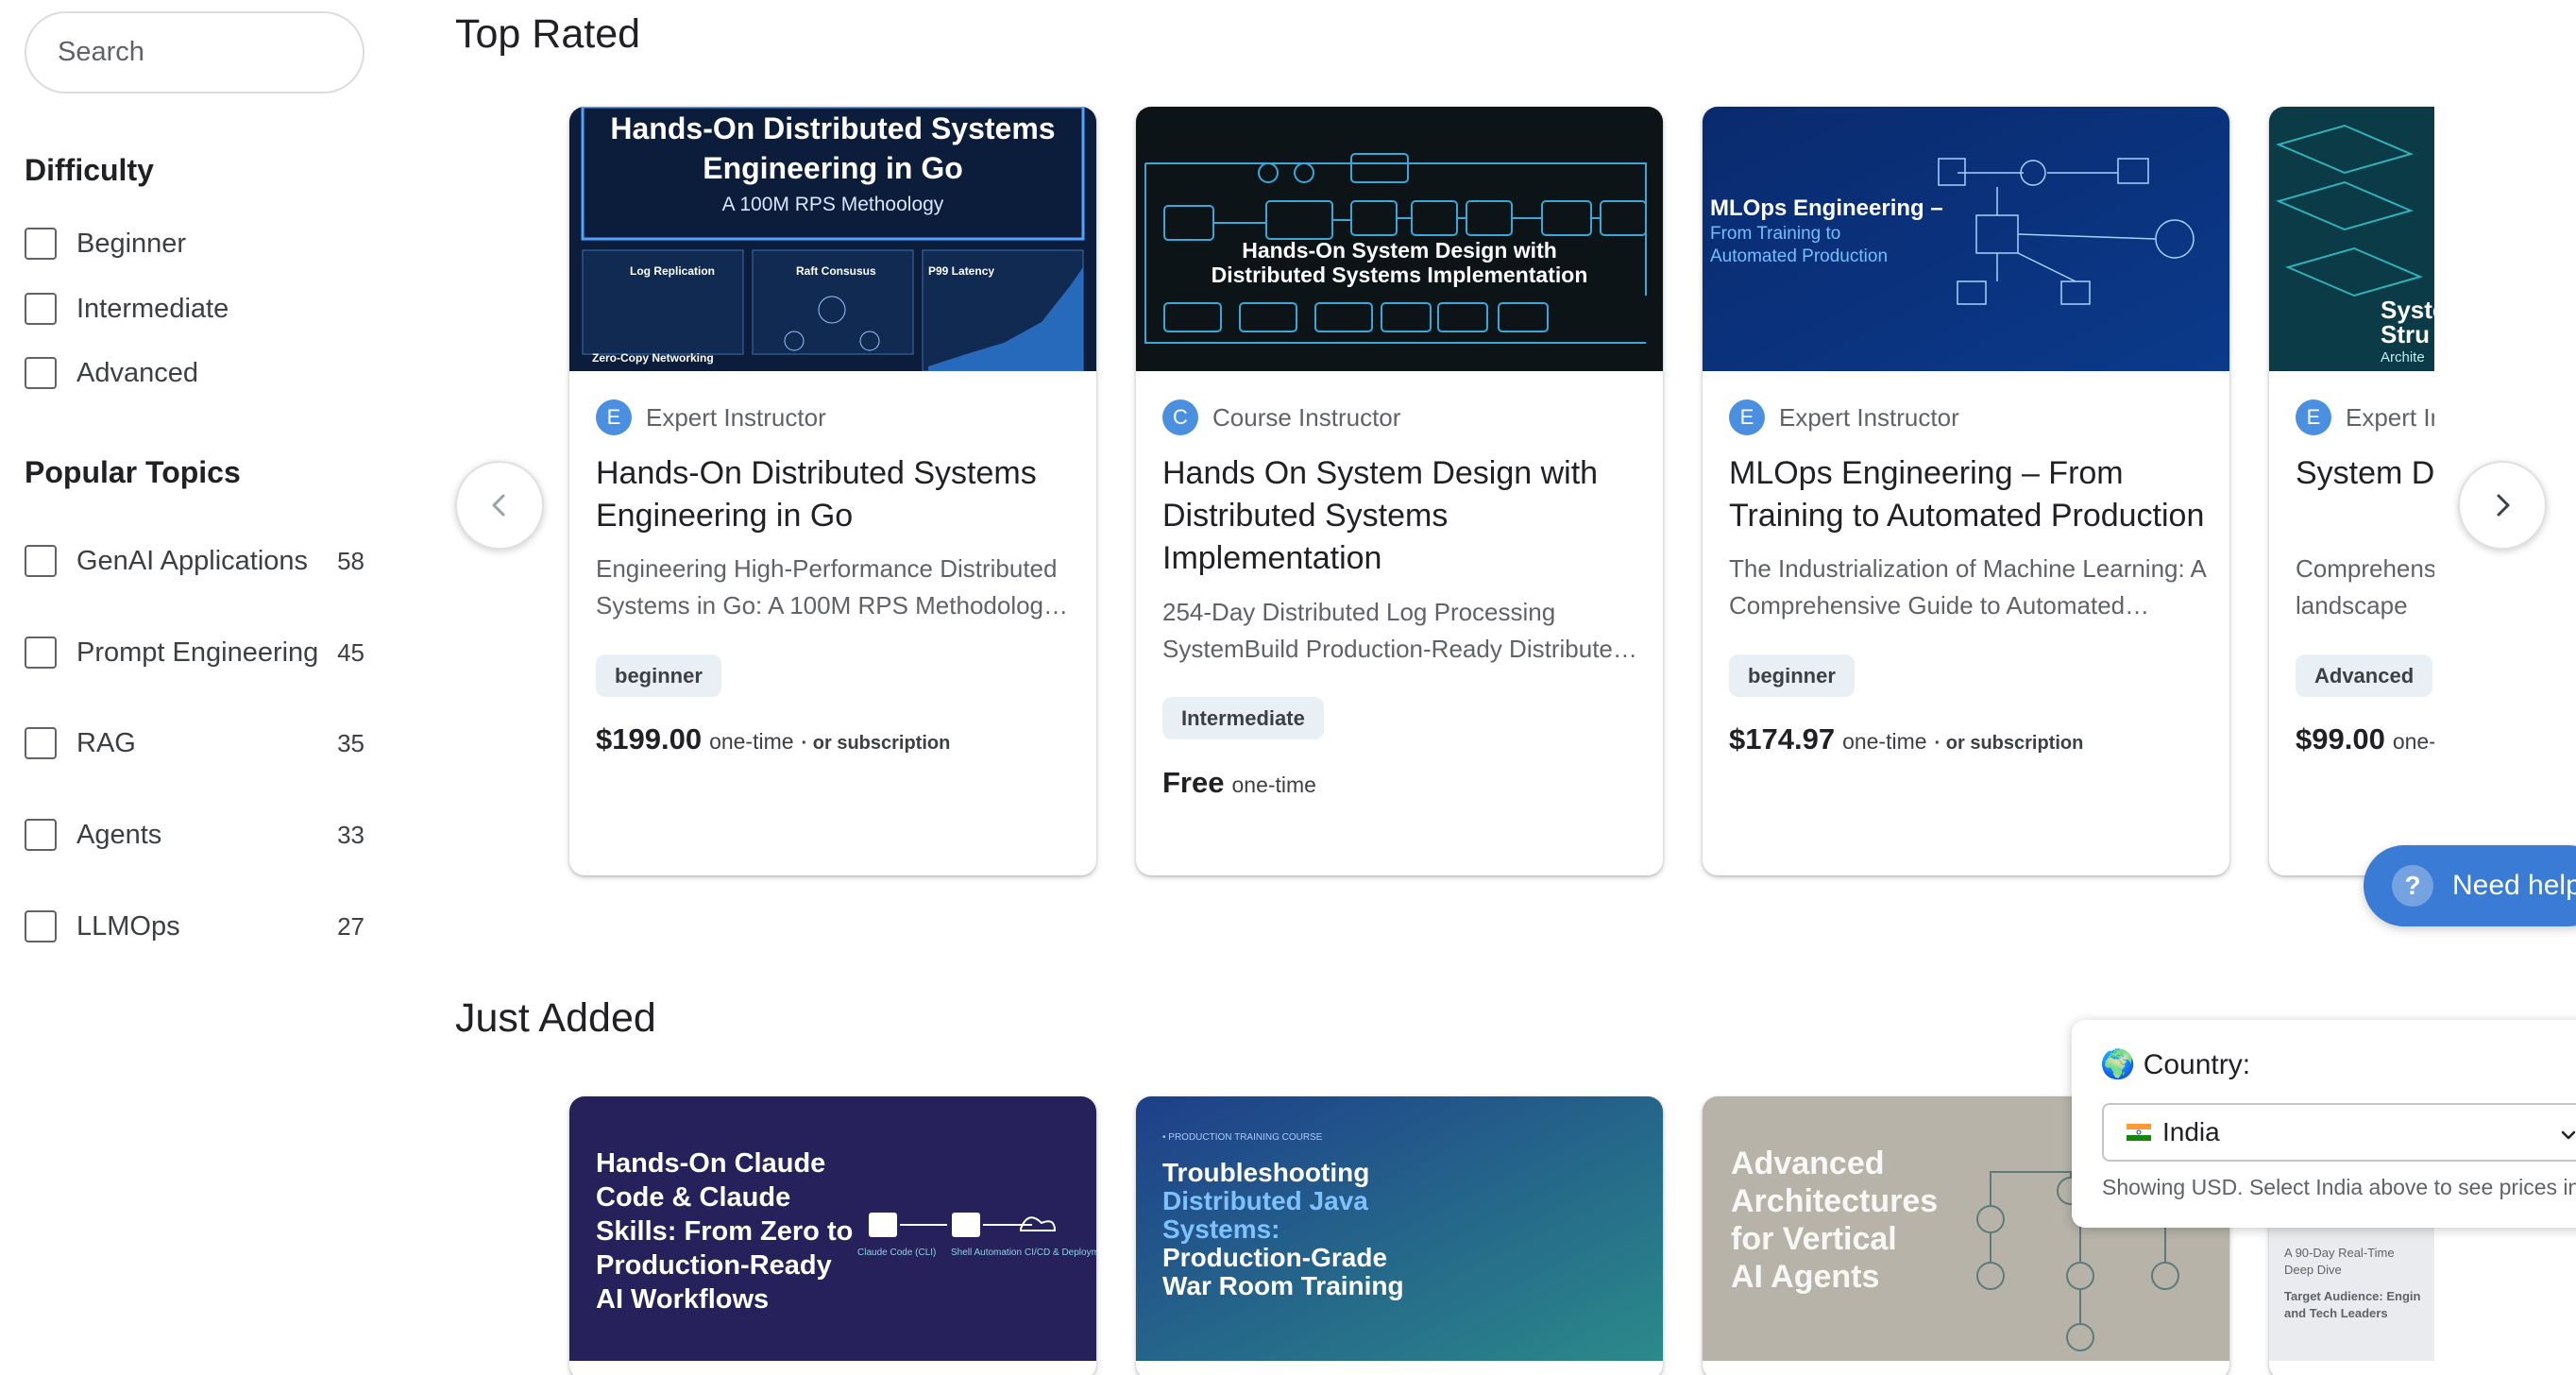  Describe the element at coordinates (2313, 417) in the screenshot. I see `avatar: E` at that location.